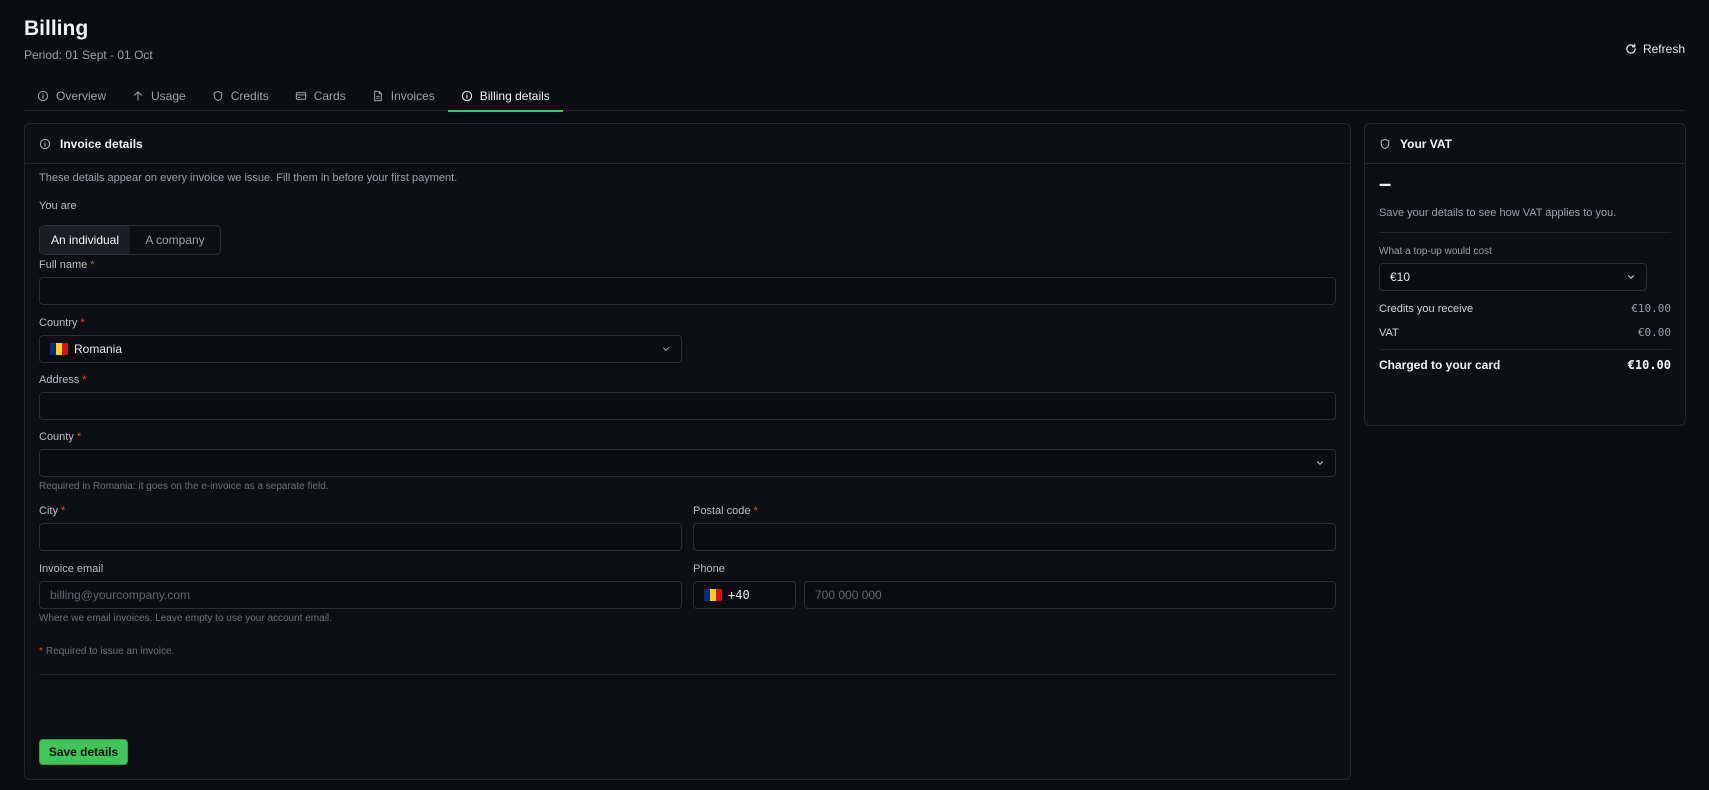 The image size is (1709, 790). I want to click on invoice-email-label: Invoice email, so click(71, 569).